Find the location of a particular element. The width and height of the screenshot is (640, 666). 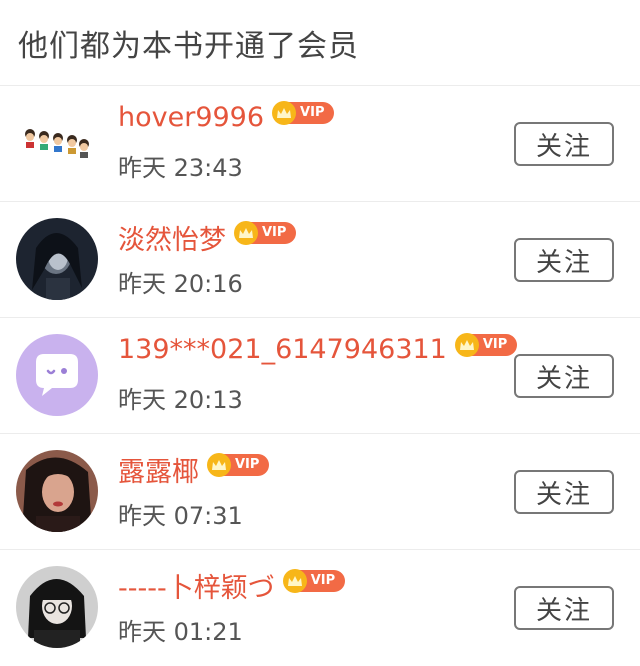

name-line: 139***021_6147946311 VIP is located at coordinates (318, 348).